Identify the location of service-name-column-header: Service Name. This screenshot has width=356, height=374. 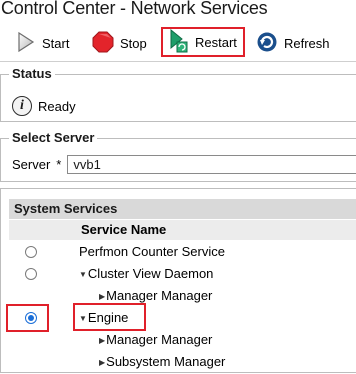
(182, 230).